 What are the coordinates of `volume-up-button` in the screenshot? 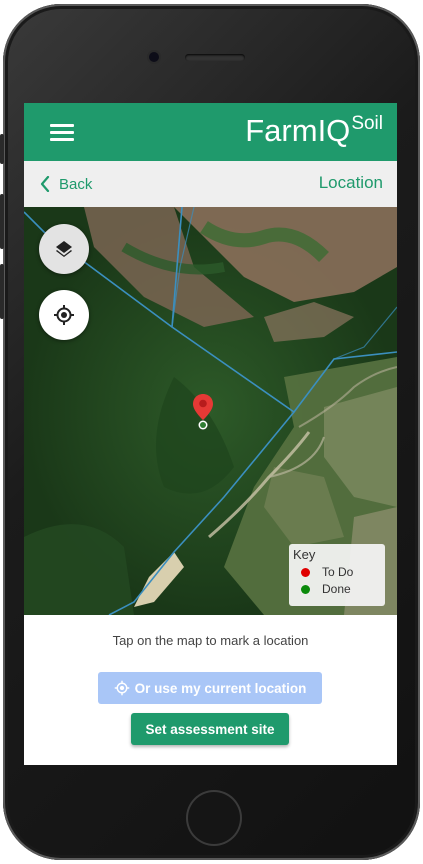 It's located at (2, 221).